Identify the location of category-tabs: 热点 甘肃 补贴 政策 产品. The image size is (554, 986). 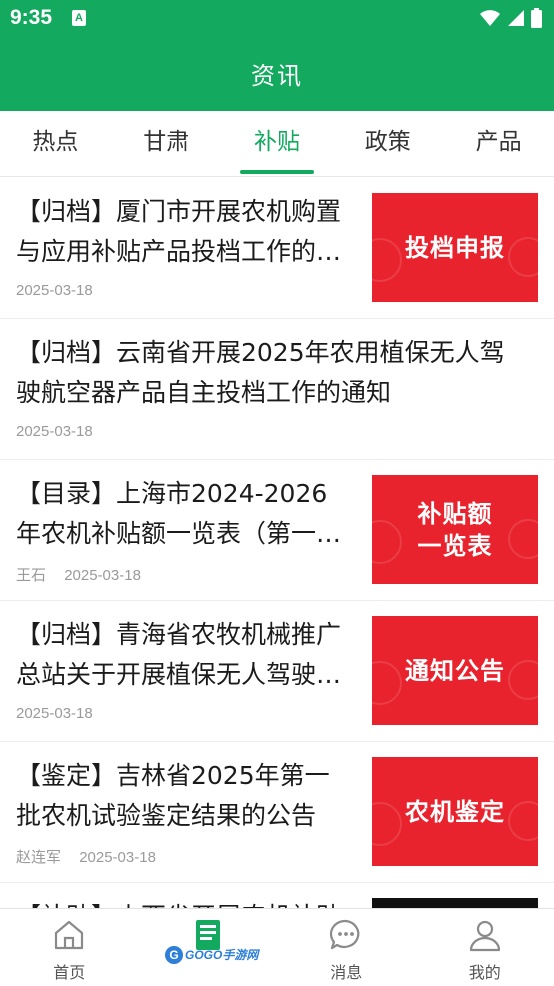
(277, 144).